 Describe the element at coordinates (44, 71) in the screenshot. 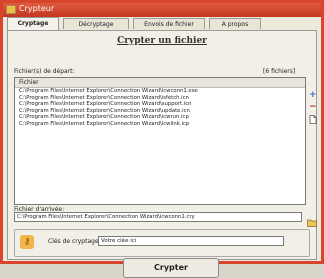

I see `source-files-label: Fichier(s) de départ:` at that location.